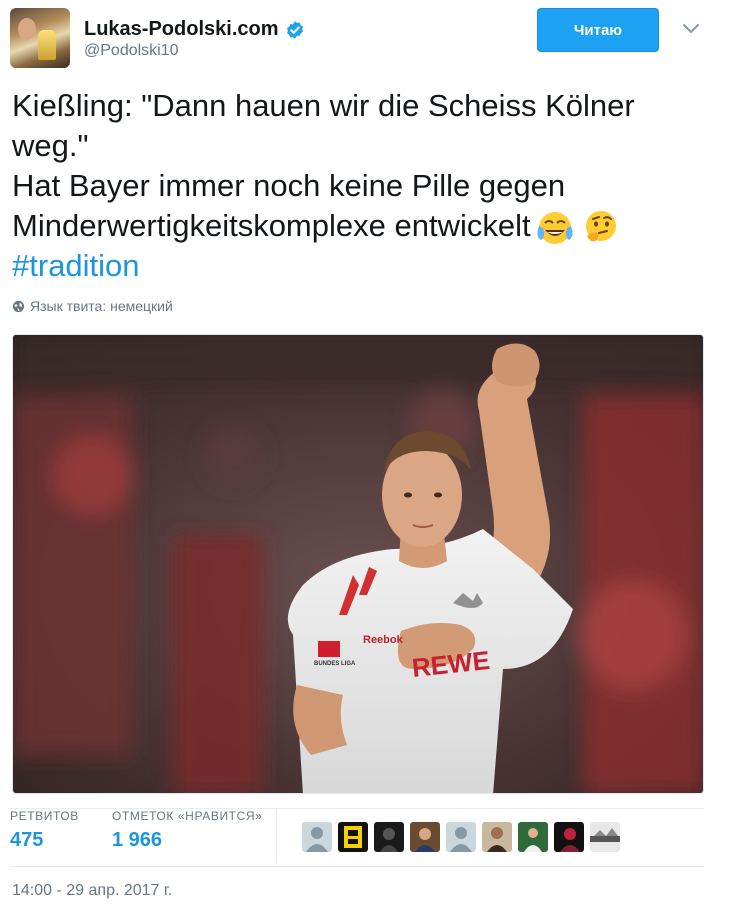 The image size is (730, 908). I want to click on author-name-row: Lukas-Podolski.com, so click(194, 29).